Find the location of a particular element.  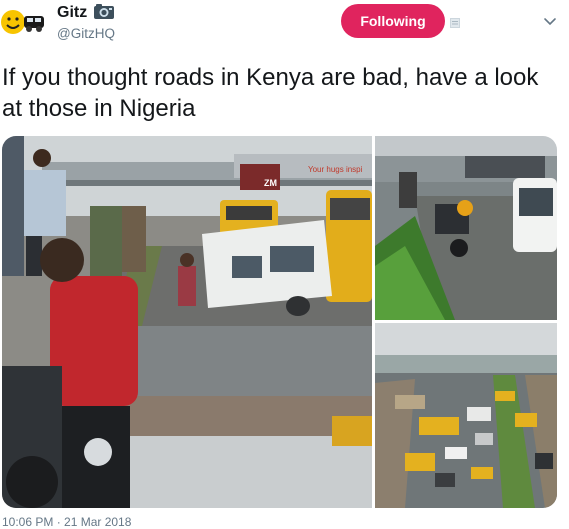

user-handle: @GitzHQ is located at coordinates (86, 33).